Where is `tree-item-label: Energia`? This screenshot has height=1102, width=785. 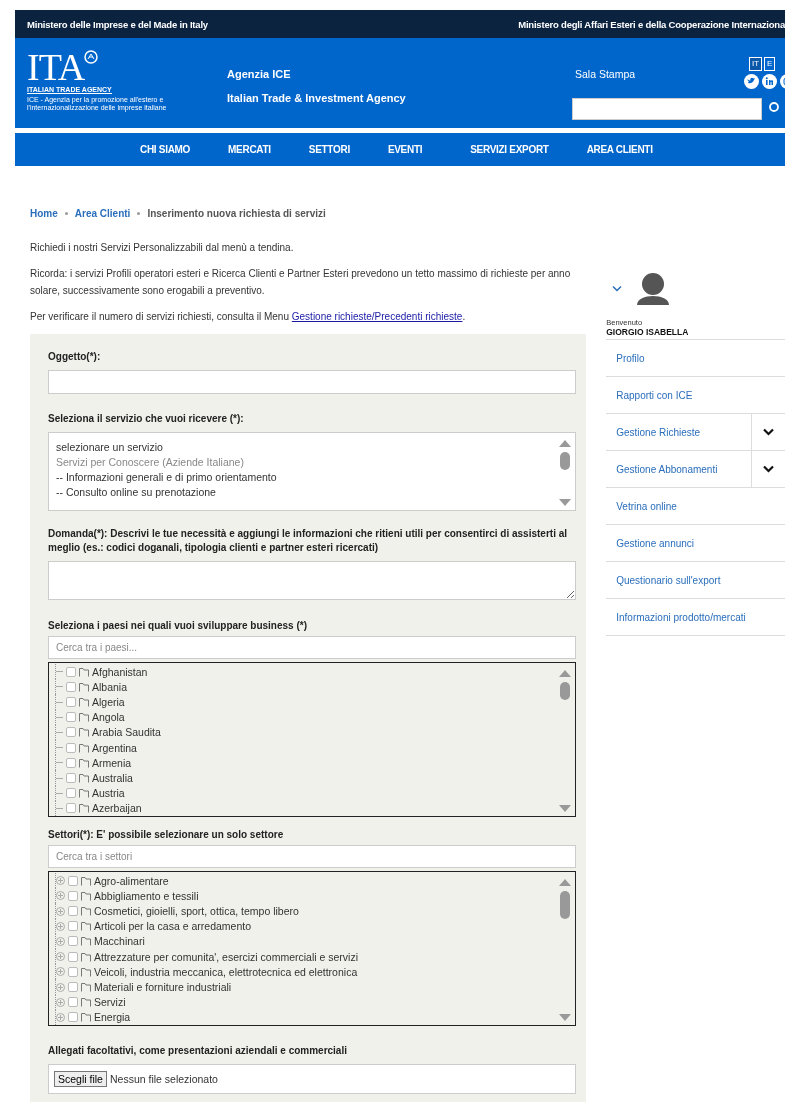 tree-item-label: Energia is located at coordinates (112, 1017).